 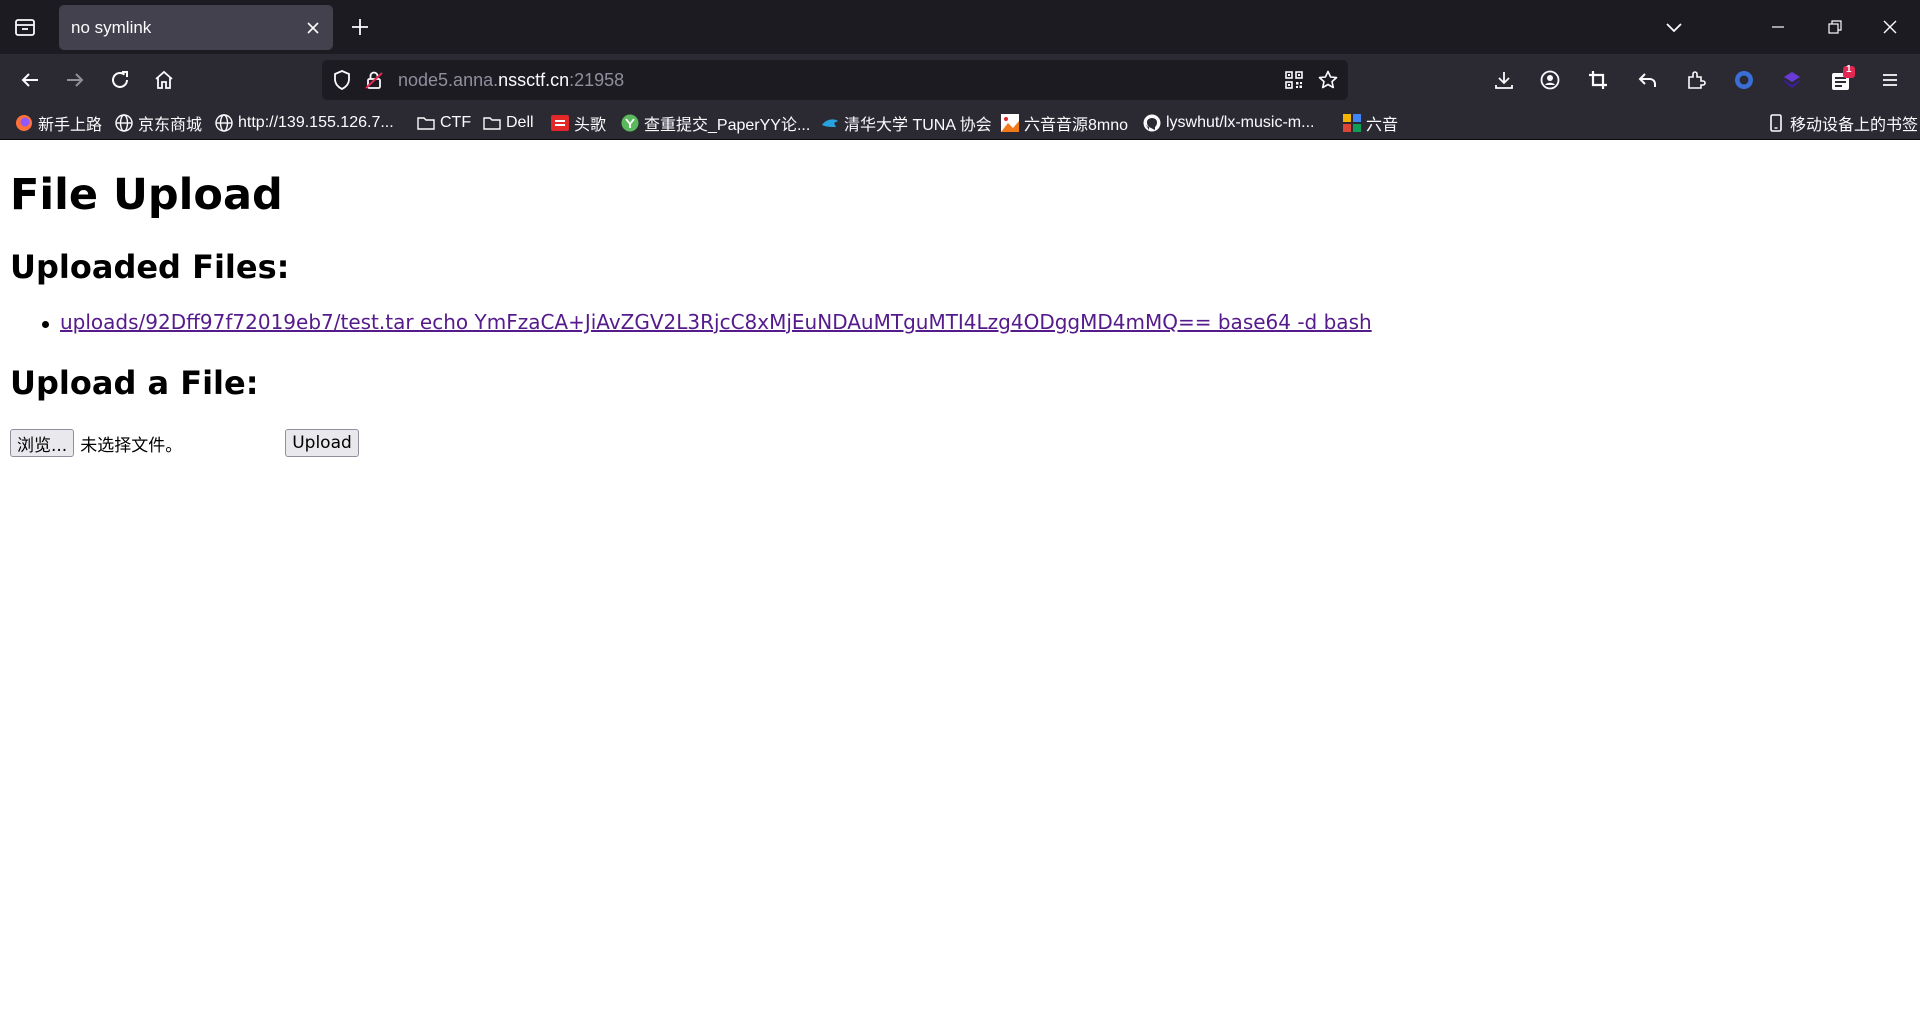 I want to click on forward-icon, so click(x=75, y=80).